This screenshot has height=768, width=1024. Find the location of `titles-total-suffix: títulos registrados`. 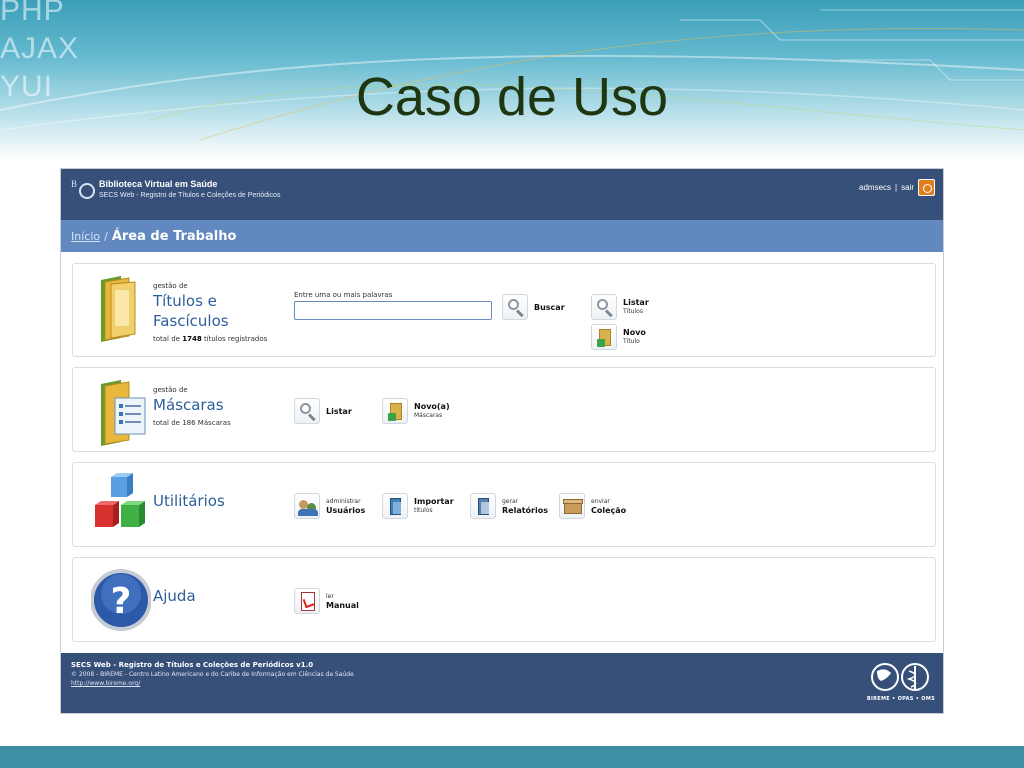

titles-total-suffix: títulos registrados is located at coordinates (235, 339).